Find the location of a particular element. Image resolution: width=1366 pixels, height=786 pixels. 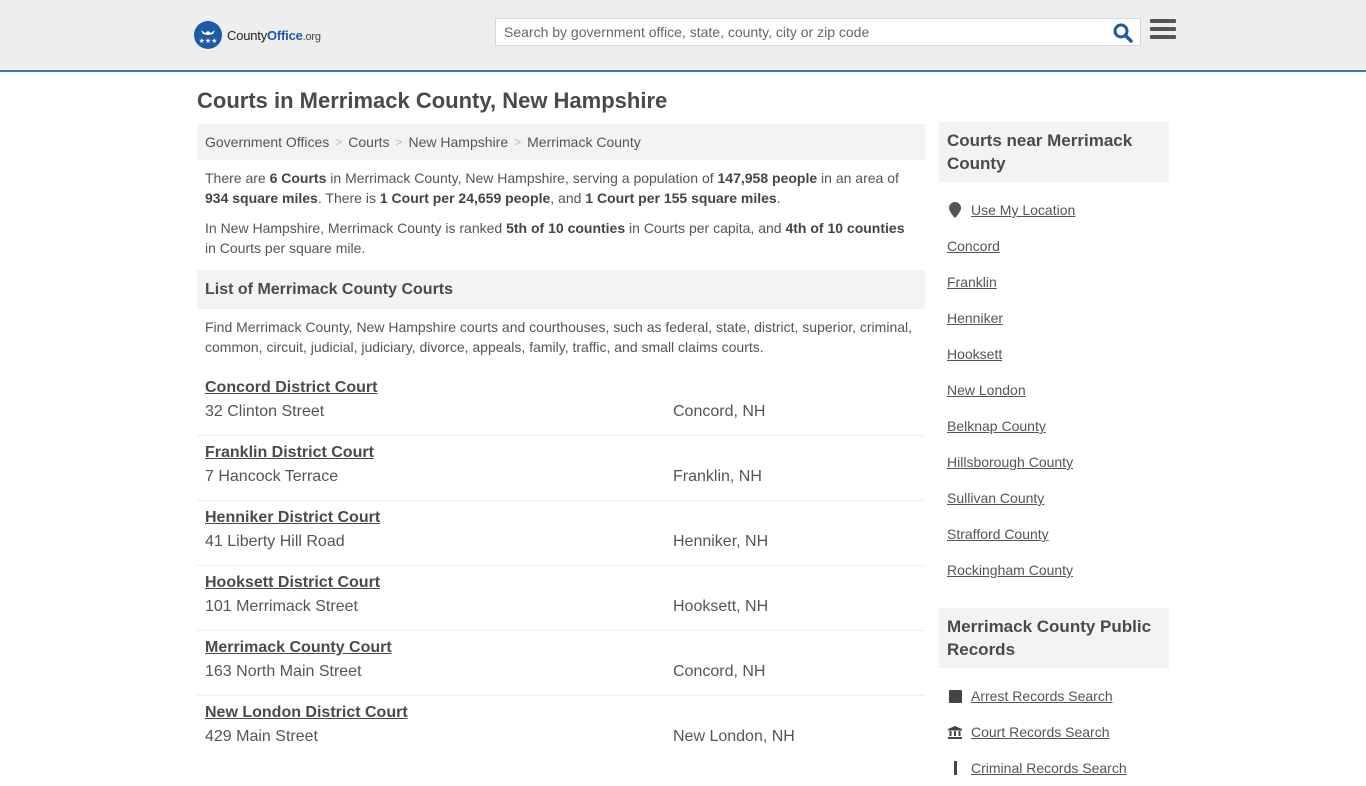

nearby-link: Strafford County is located at coordinates (998, 534).